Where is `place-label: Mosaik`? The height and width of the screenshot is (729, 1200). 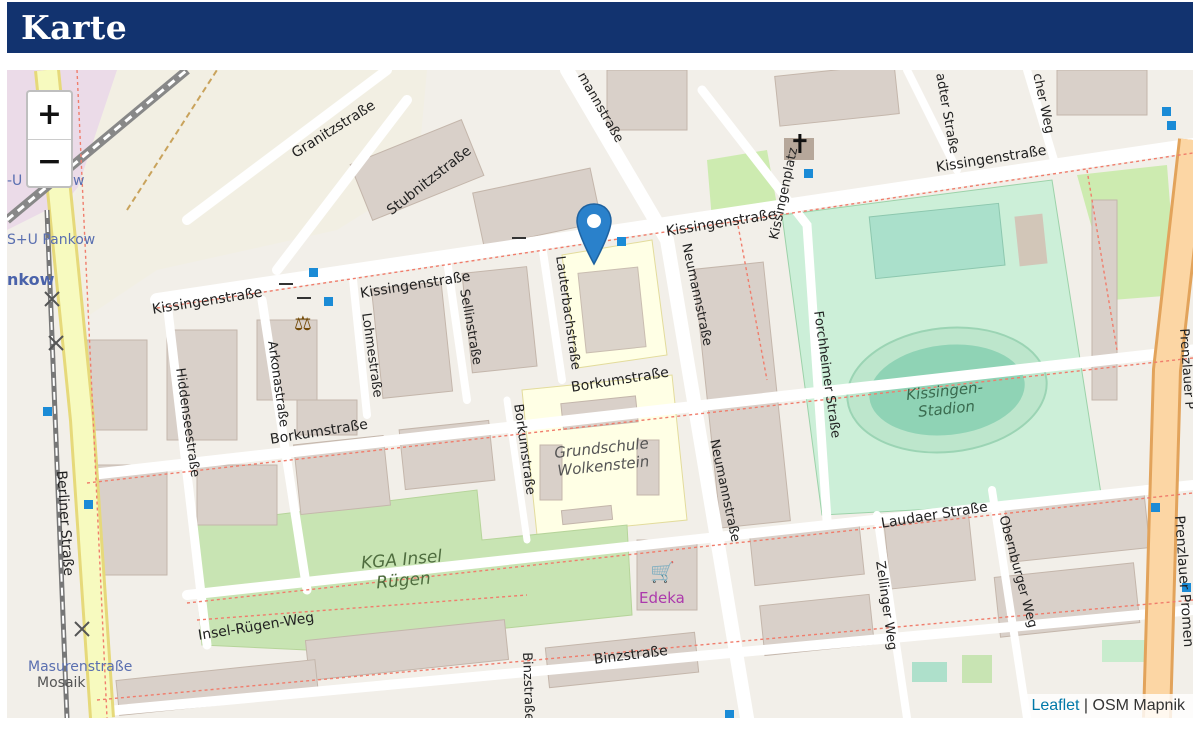
place-label: Mosaik is located at coordinates (61, 683).